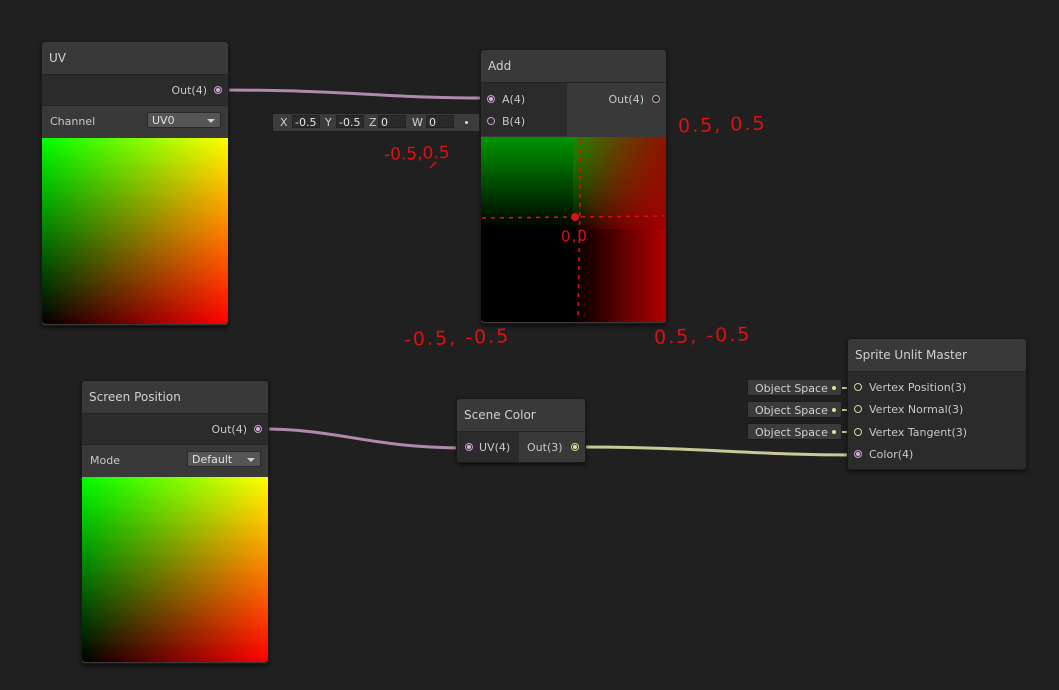 This screenshot has width=1059, height=690. Describe the element at coordinates (514, 99) in the screenshot. I see `in-a-label: A(4)` at that location.